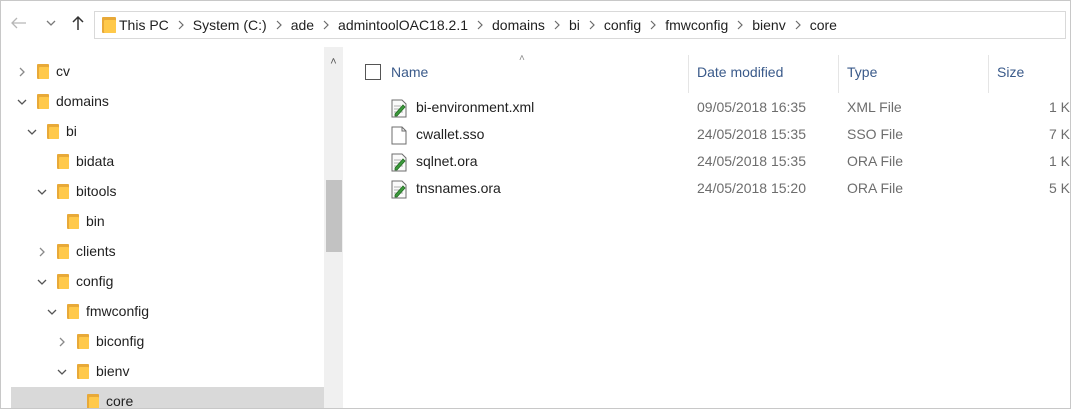 The image size is (1071, 409). I want to click on file-size: 7 K, so click(1060, 134).